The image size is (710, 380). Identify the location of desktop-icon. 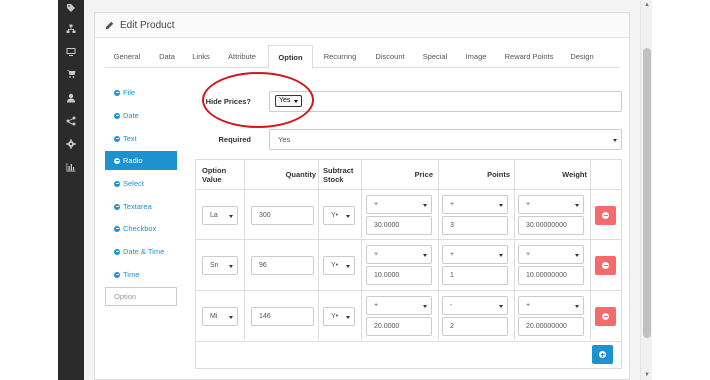
(71, 52).